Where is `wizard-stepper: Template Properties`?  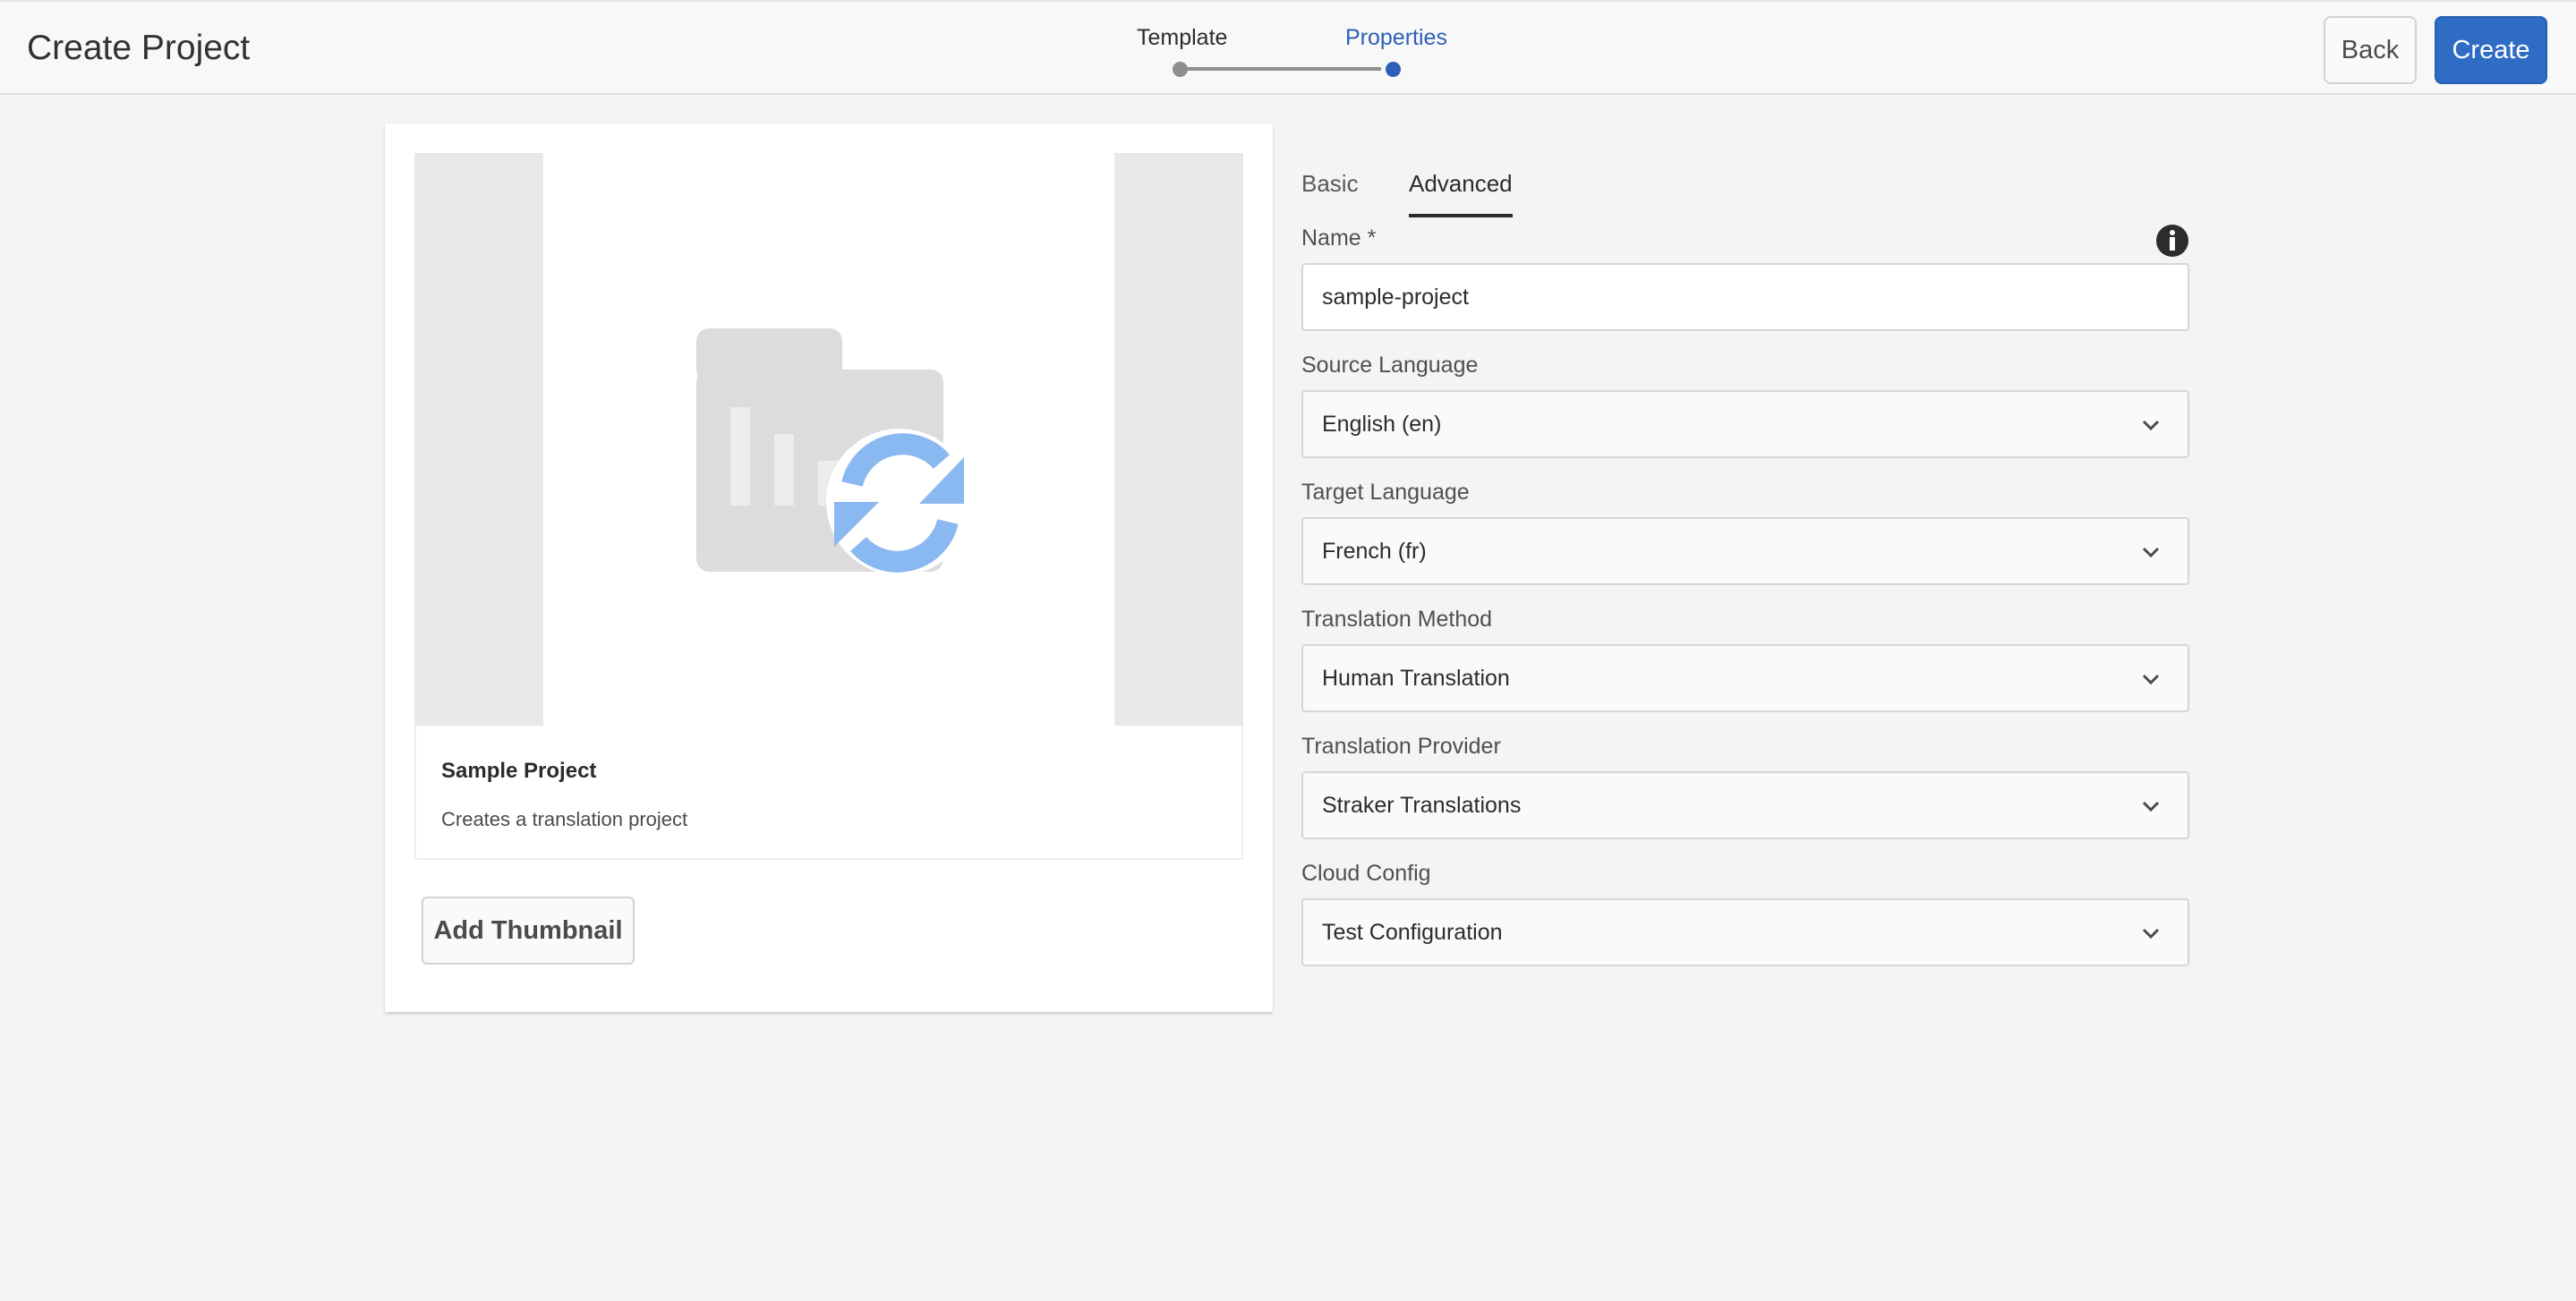 wizard-stepper: Template Properties is located at coordinates (1289, 52).